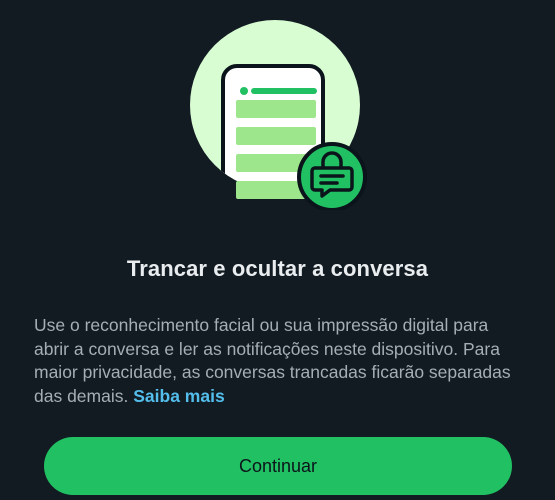  What do you see at coordinates (332, 176) in the screenshot?
I see `lock-badge-icon` at bounding box center [332, 176].